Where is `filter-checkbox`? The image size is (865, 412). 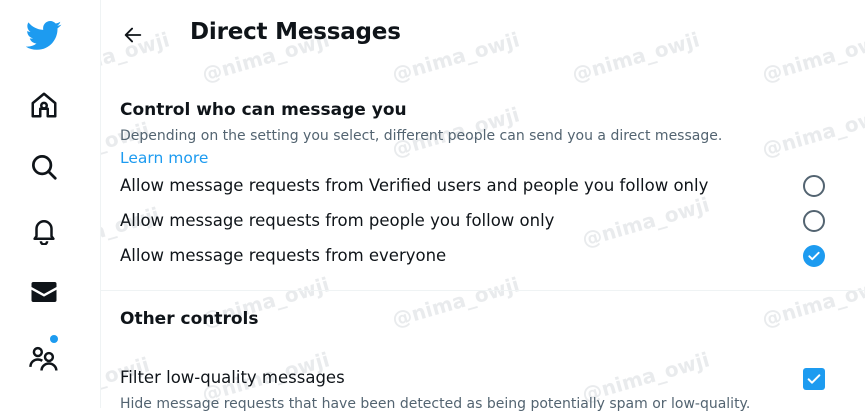 filter-checkbox is located at coordinates (814, 379).